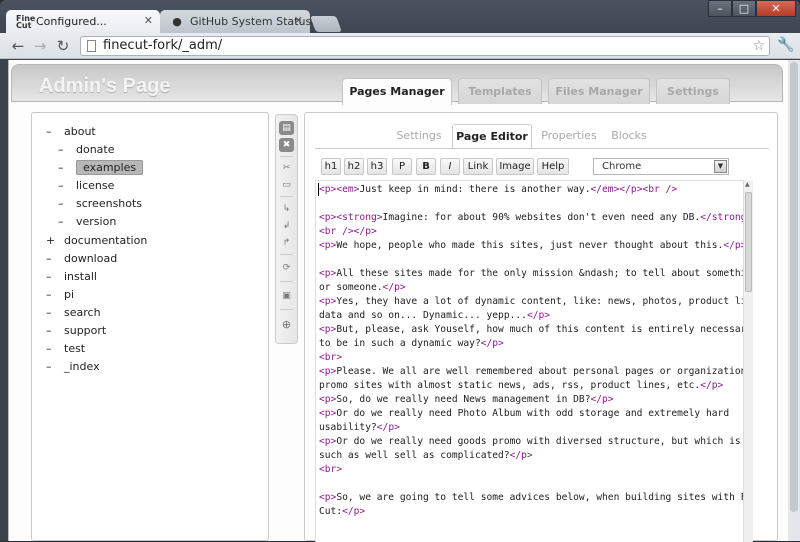 Image resolution: width=800 pixels, height=542 pixels. Describe the element at coordinates (71, 277) in the screenshot. I see `tree-node-install: – install` at that location.